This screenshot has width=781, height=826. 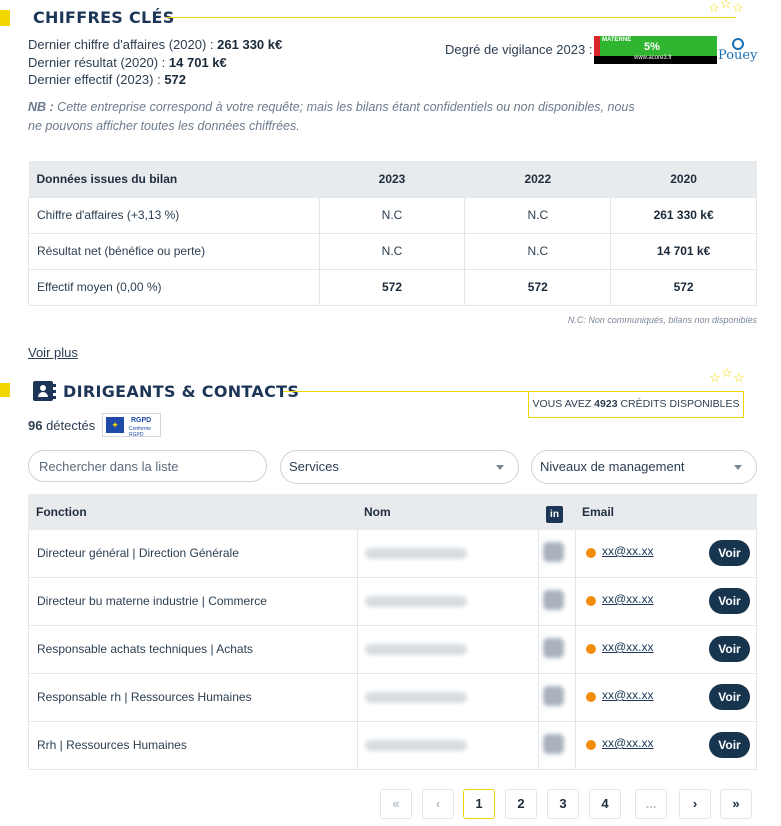 What do you see at coordinates (96, 79) in the screenshot?
I see `last-headcount-label: Dernier effectif (2023) :` at bounding box center [96, 79].